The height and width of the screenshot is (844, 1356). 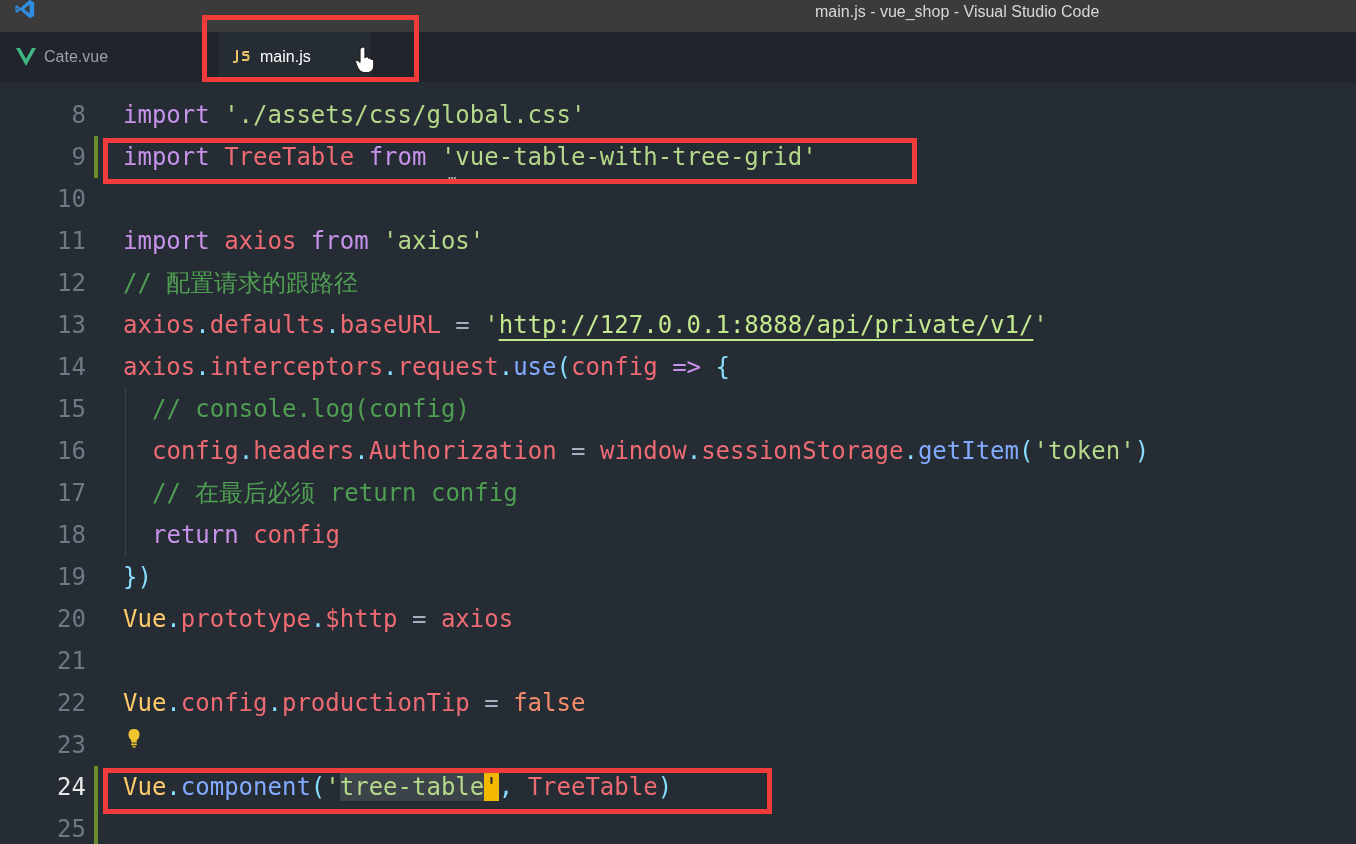 What do you see at coordinates (426, 367) in the screenshot?
I see `code-line: axios.interceptors.request.use(config => {` at bounding box center [426, 367].